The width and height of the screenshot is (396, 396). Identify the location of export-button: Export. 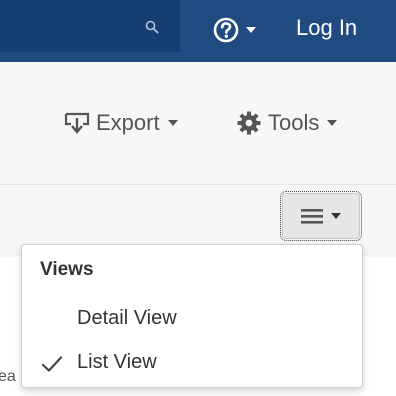
(121, 123).